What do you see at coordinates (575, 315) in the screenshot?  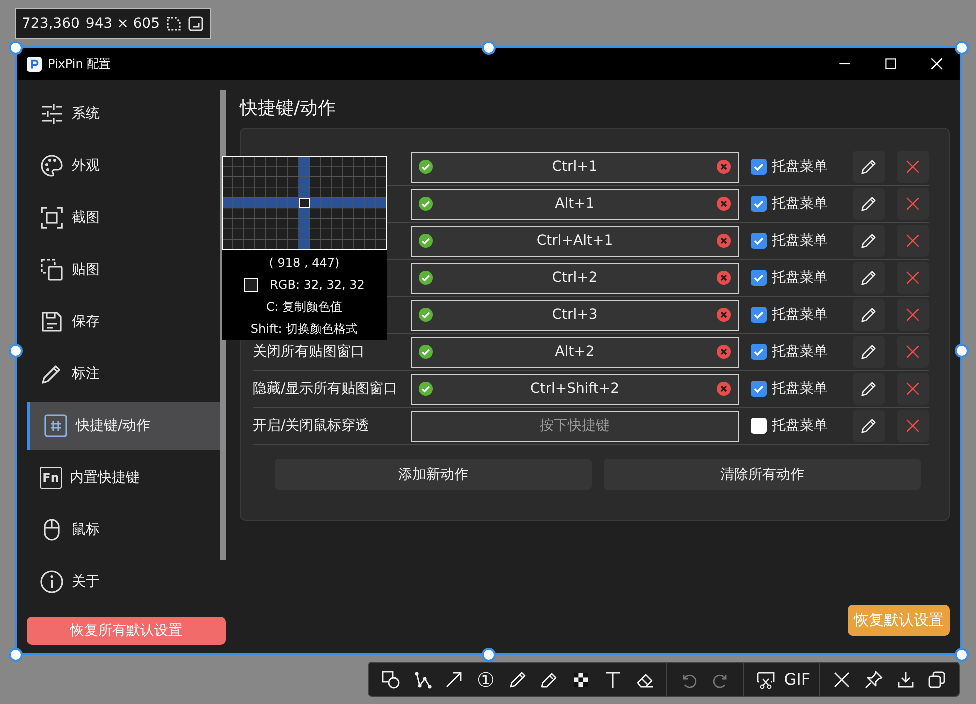 I see `shortcut-field: Ctrl+3` at bounding box center [575, 315].